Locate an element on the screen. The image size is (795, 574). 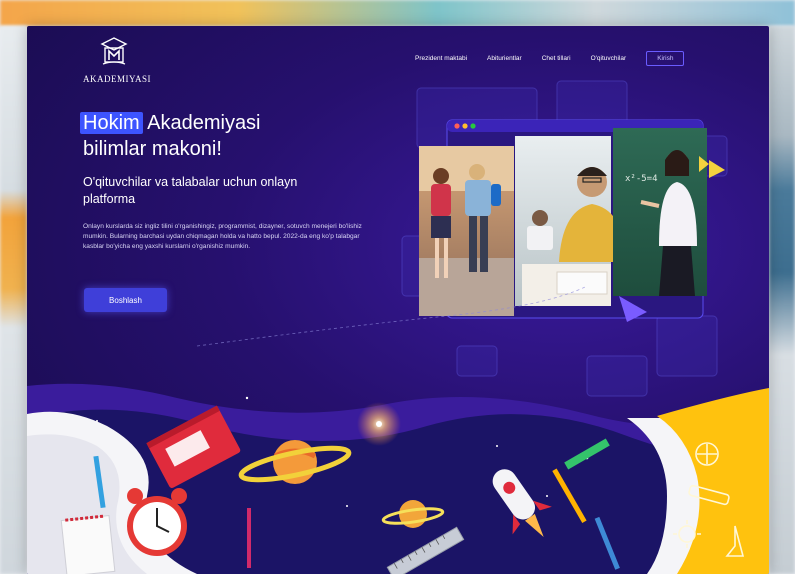
photo-teacher-blackboard: x²-5=4 is located at coordinates (661, 212).